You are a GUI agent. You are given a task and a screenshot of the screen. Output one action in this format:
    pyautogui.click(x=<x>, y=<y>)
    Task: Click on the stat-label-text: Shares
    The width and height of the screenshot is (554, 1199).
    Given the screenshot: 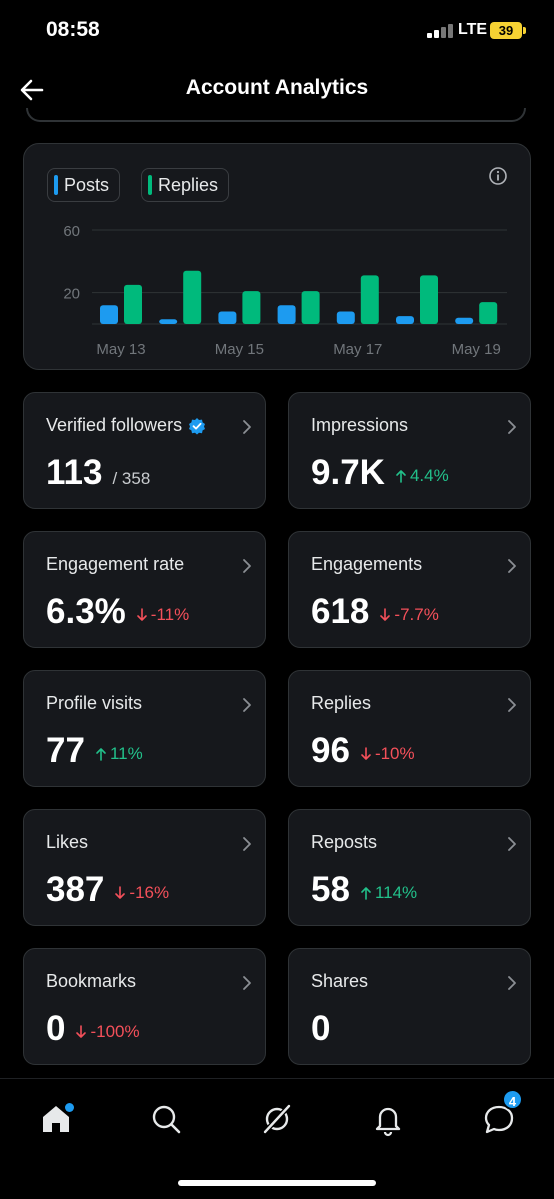 What is the action you would take?
    pyautogui.click(x=340, y=981)
    